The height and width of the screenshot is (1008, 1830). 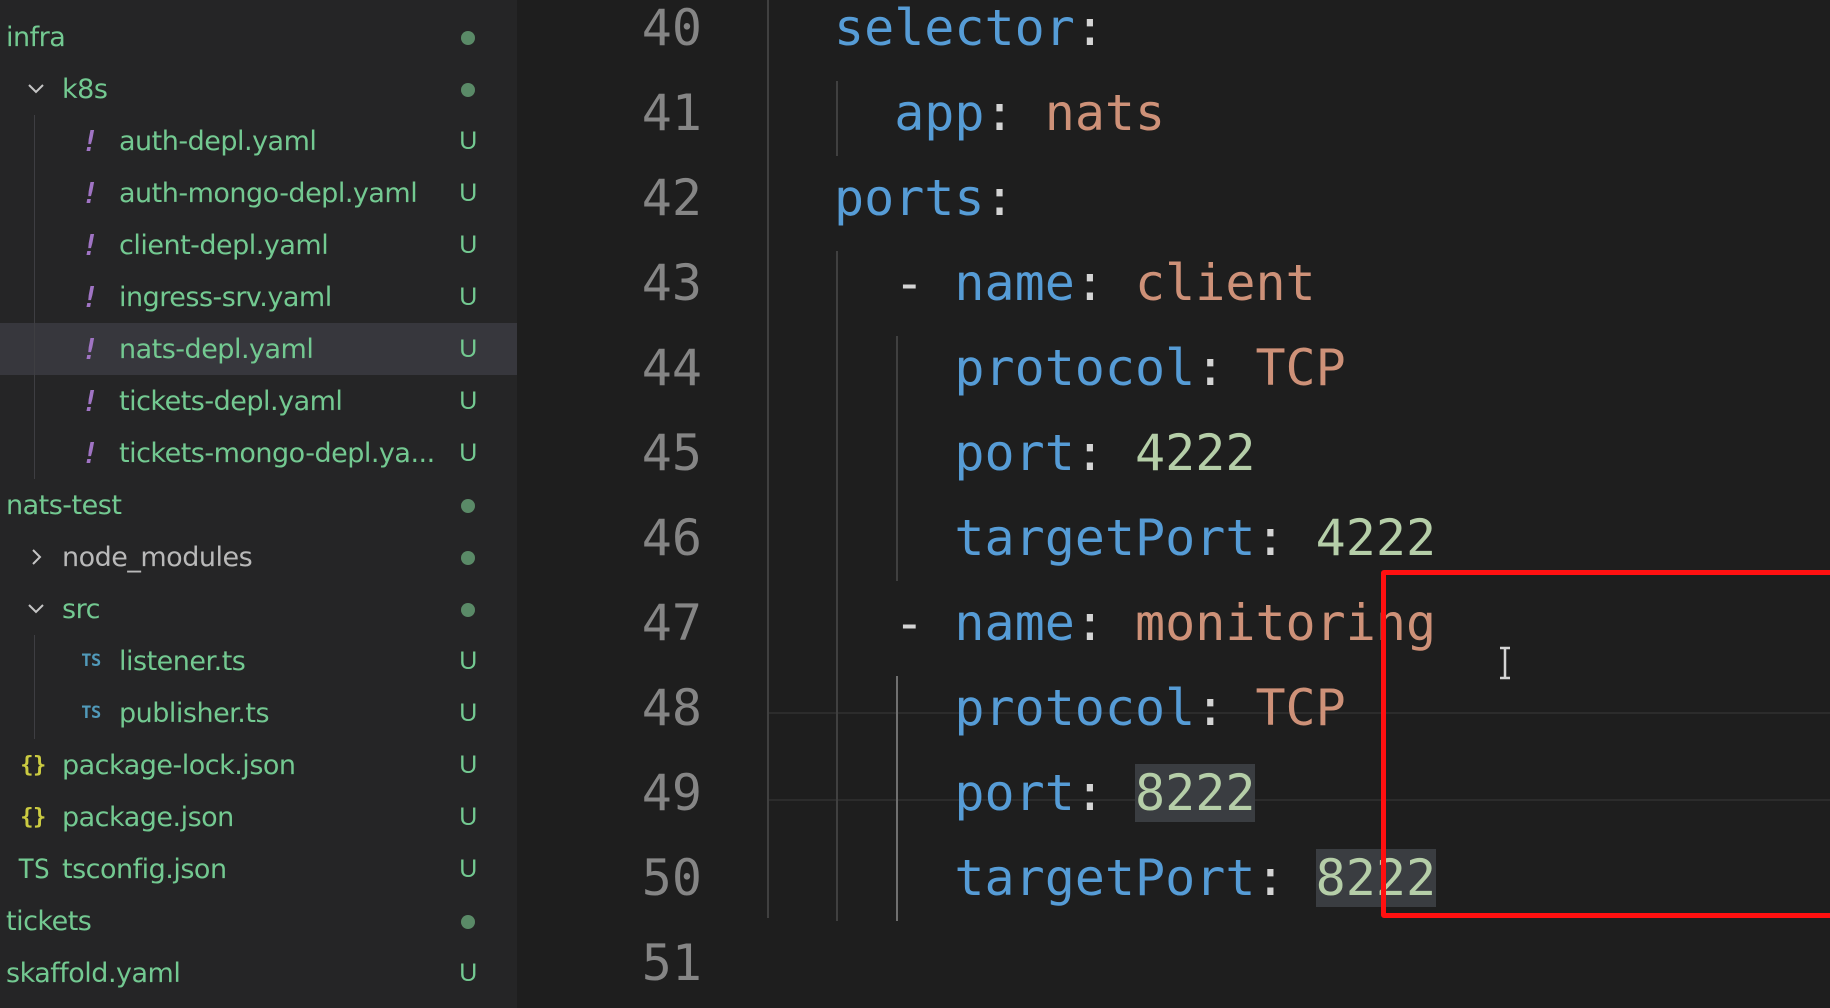 I want to click on explorer-item-label: skaffold.yaml, so click(x=93, y=973).